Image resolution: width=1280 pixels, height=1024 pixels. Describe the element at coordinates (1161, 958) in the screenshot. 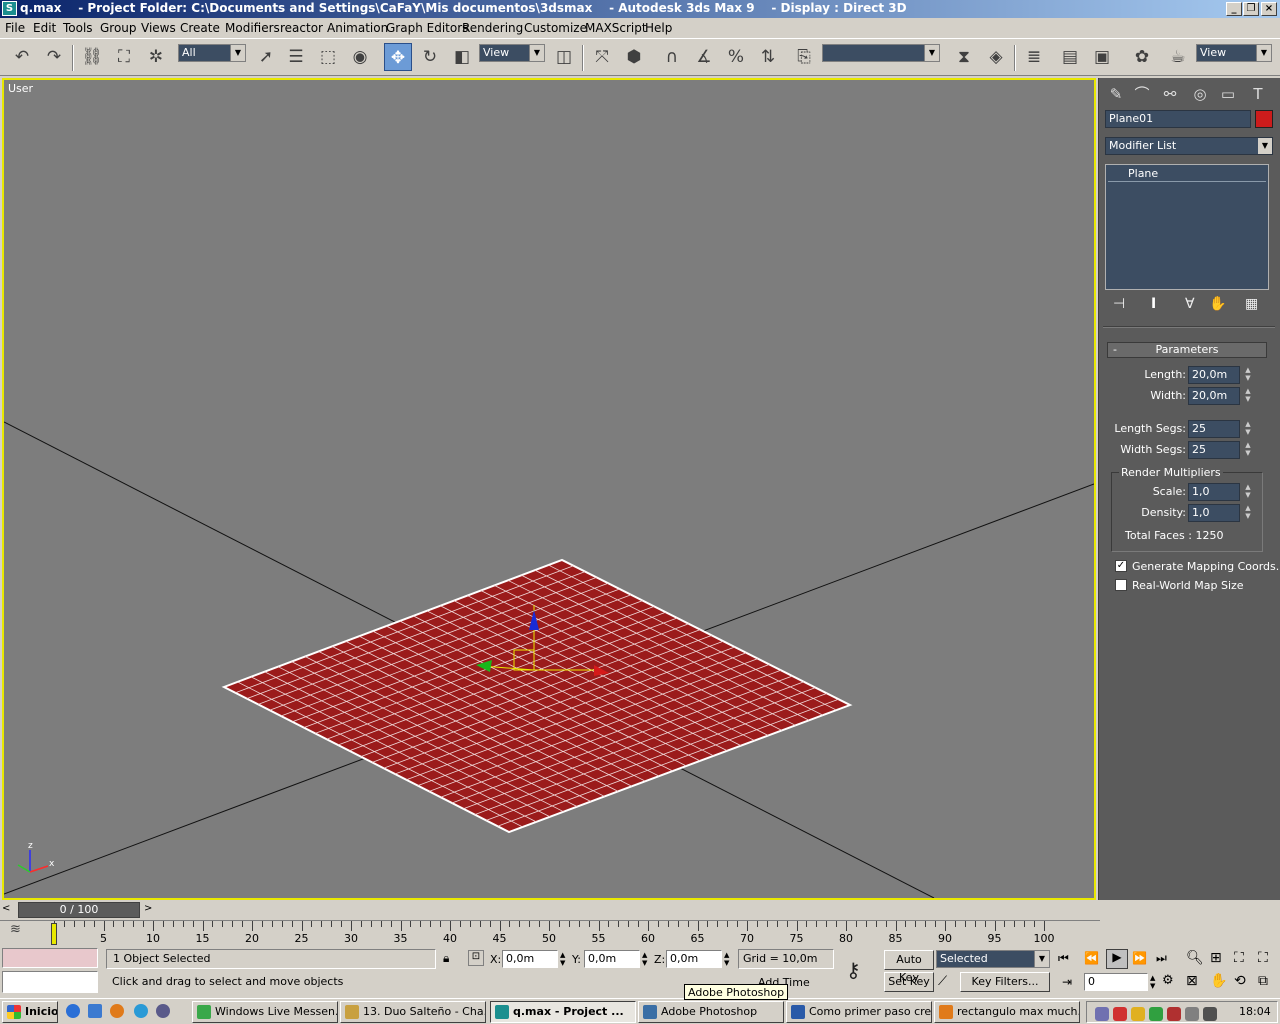

I see `go-to-end-icon: ⏭` at that location.